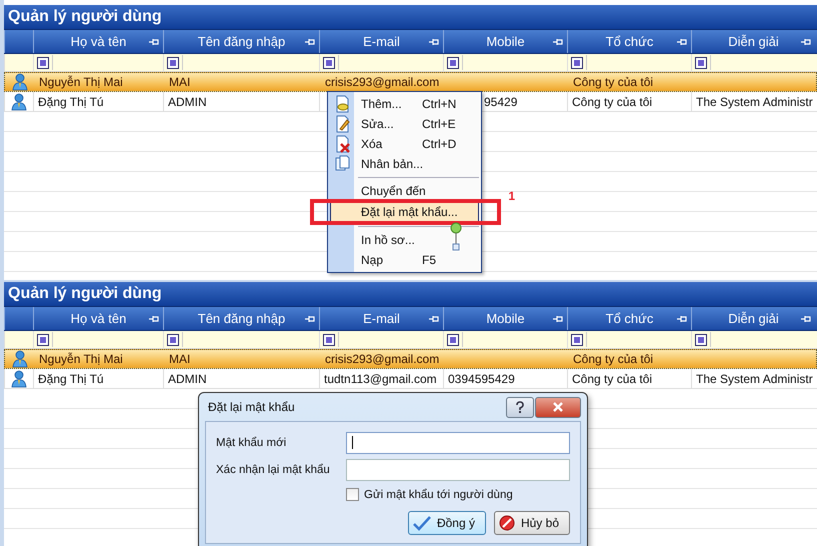 This screenshot has width=817, height=546. I want to click on edit-icon, so click(342, 124).